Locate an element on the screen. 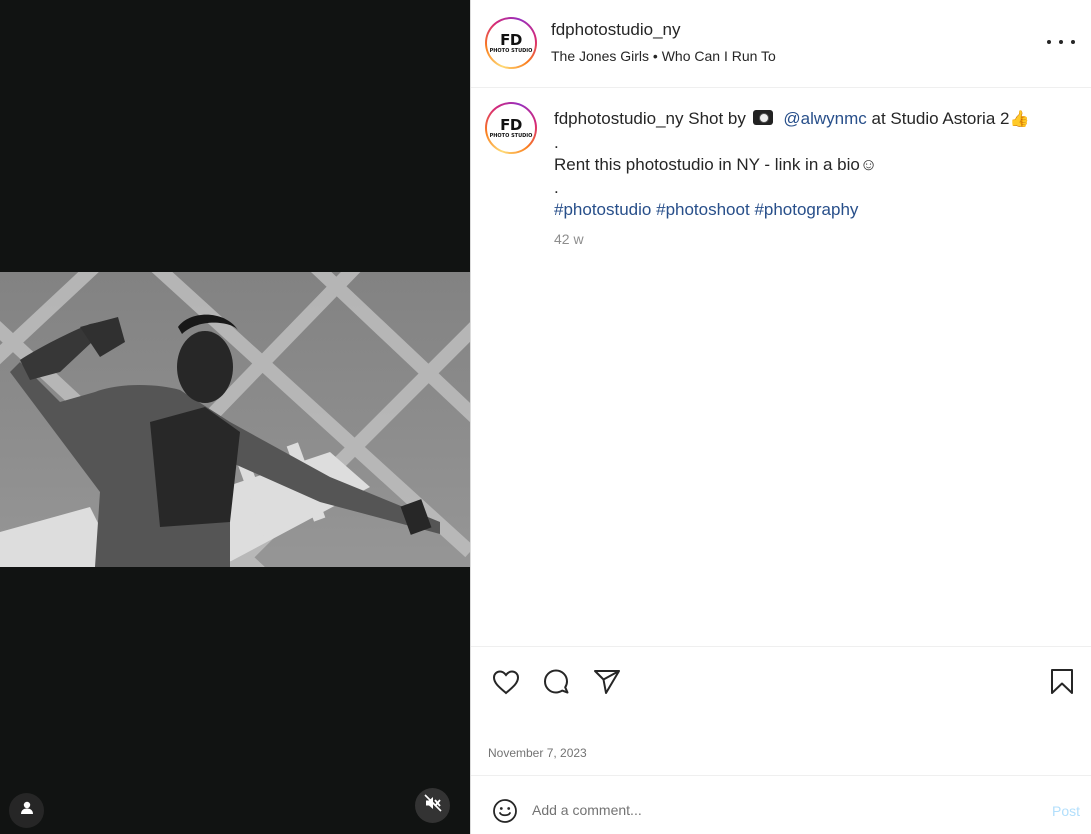  caption-timestamp: 42 w is located at coordinates (569, 239).